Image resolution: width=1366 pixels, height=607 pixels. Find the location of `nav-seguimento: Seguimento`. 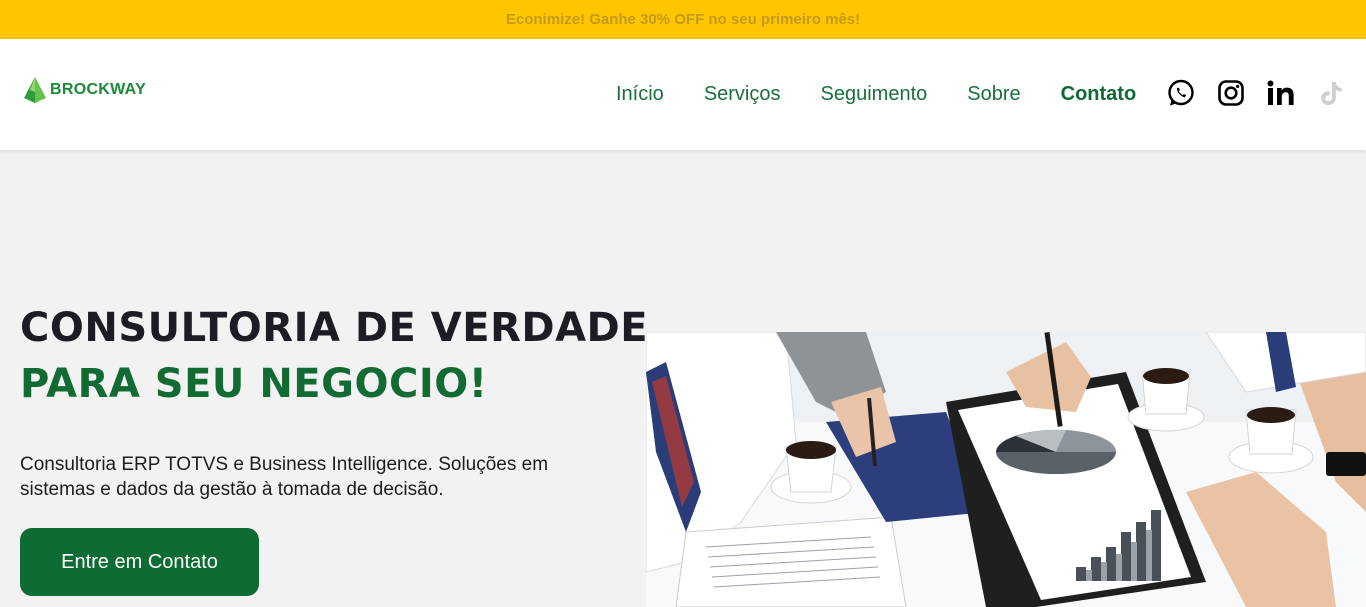

nav-seguimento: Seguimento is located at coordinates (874, 94).